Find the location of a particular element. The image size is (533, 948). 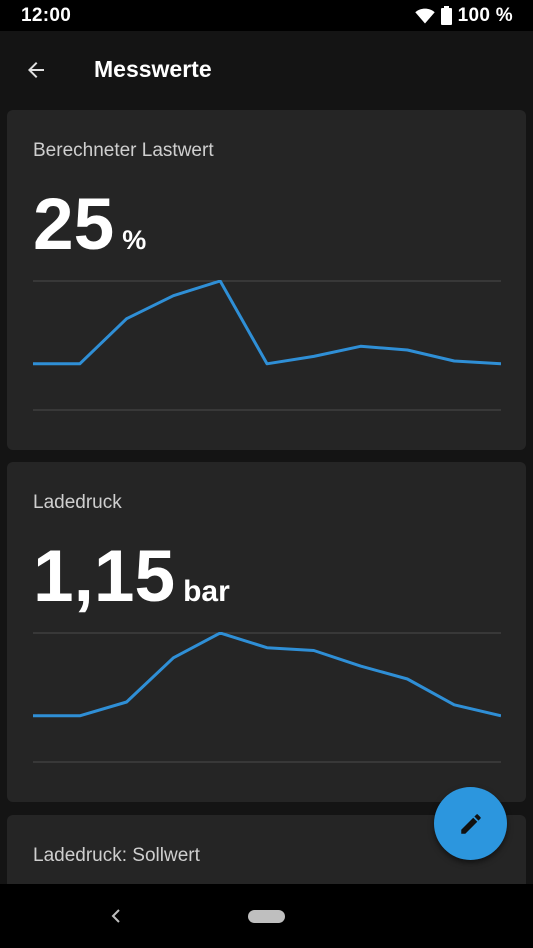

status-time: 12:00 is located at coordinates (46, 15).